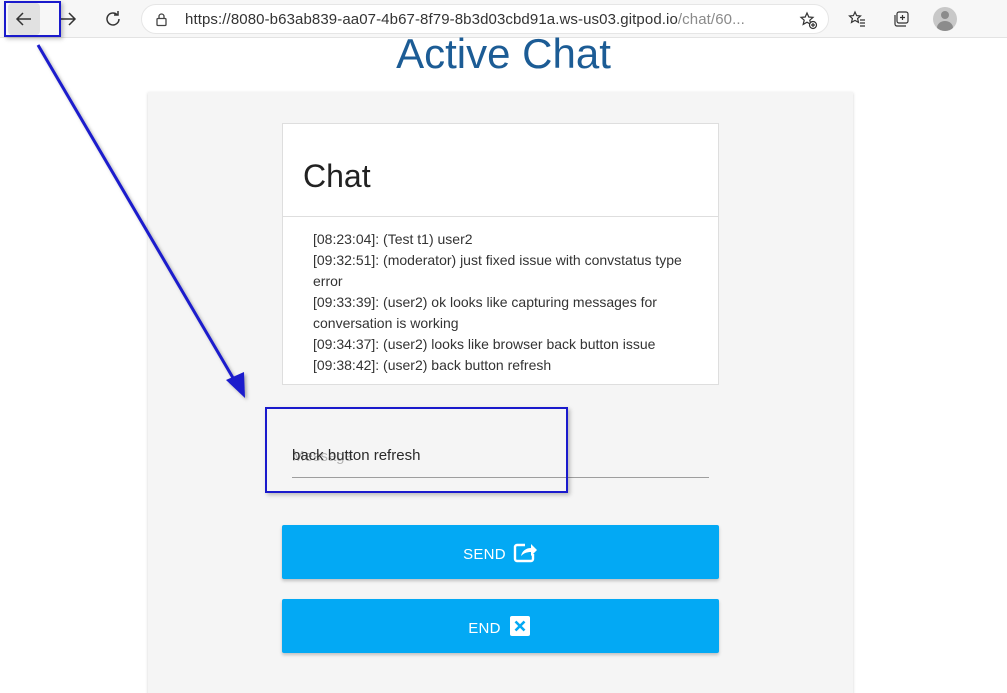 Image resolution: width=1007 pixels, height=693 pixels. What do you see at coordinates (519, 626) in the screenshot?
I see `close-box-icon` at bounding box center [519, 626].